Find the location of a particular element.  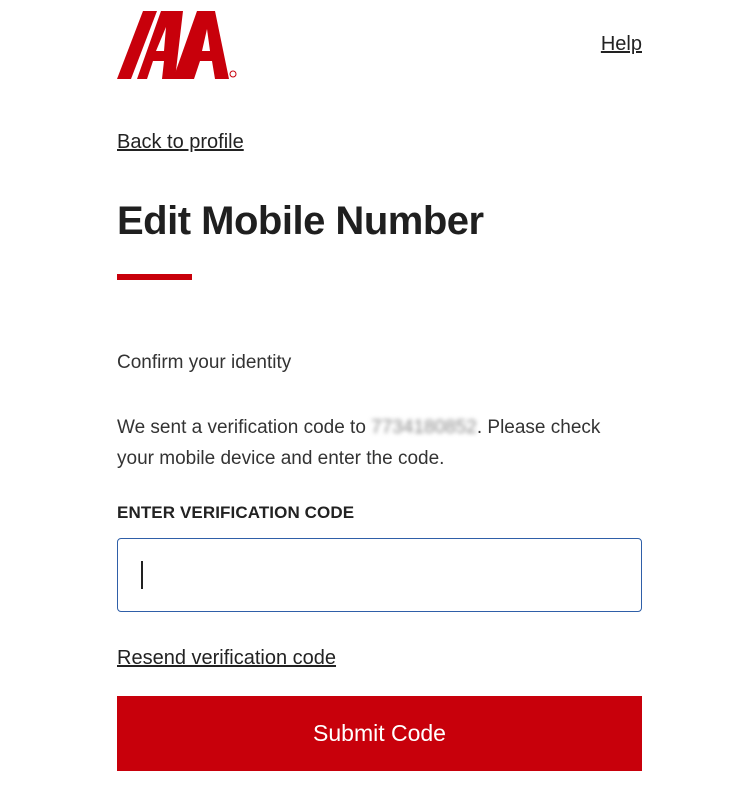

title-accent-bar is located at coordinates (154, 277).